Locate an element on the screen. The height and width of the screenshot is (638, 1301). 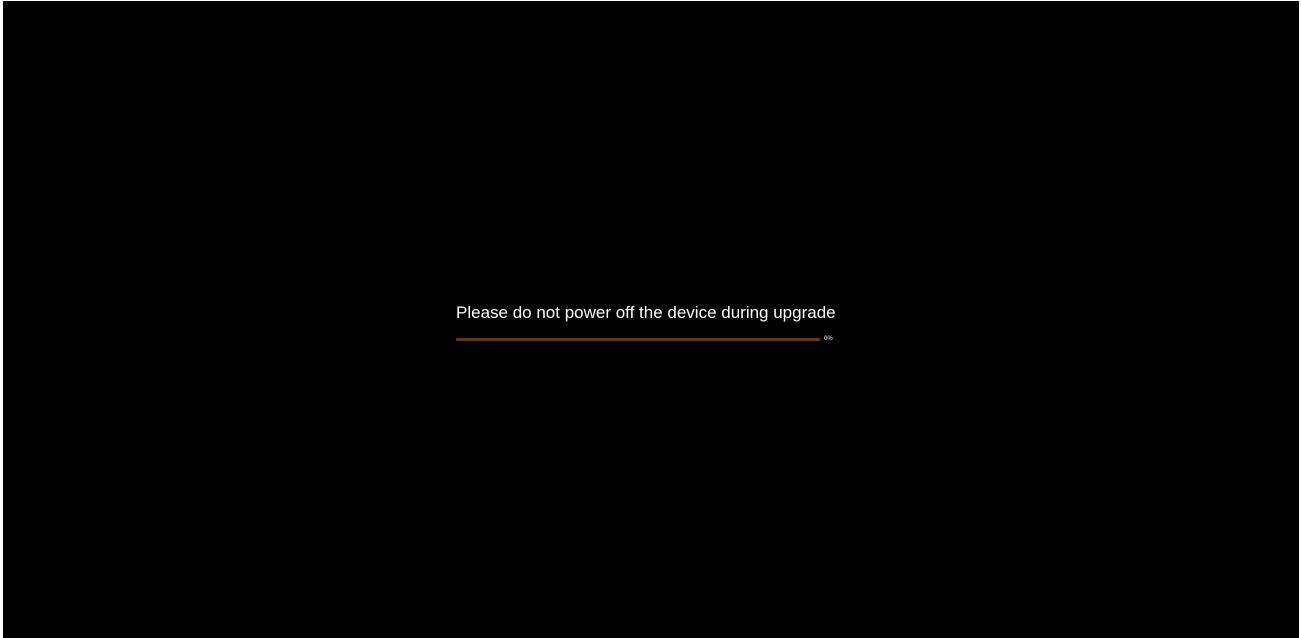
upgrade-progress: 0% is located at coordinates (651, 340).